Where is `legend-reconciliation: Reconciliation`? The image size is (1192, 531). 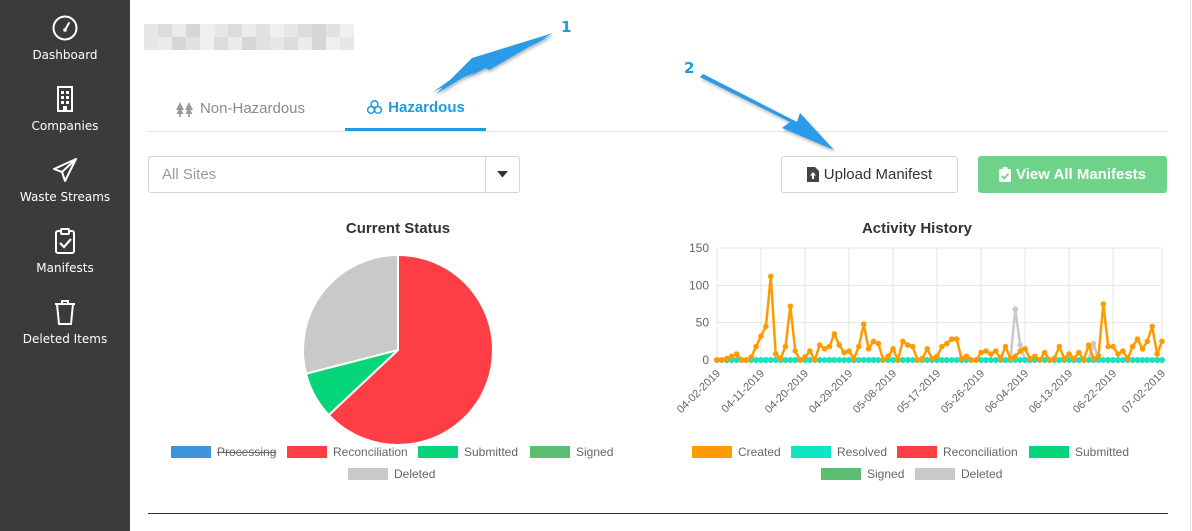 legend-reconciliation: Reconciliation is located at coordinates (347, 452).